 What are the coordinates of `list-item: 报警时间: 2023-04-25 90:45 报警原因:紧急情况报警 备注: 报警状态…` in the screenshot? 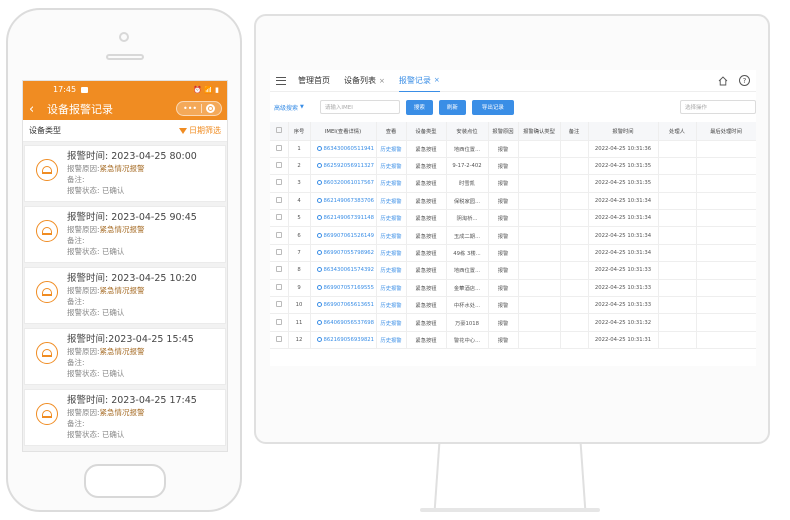 It's located at (125, 234).